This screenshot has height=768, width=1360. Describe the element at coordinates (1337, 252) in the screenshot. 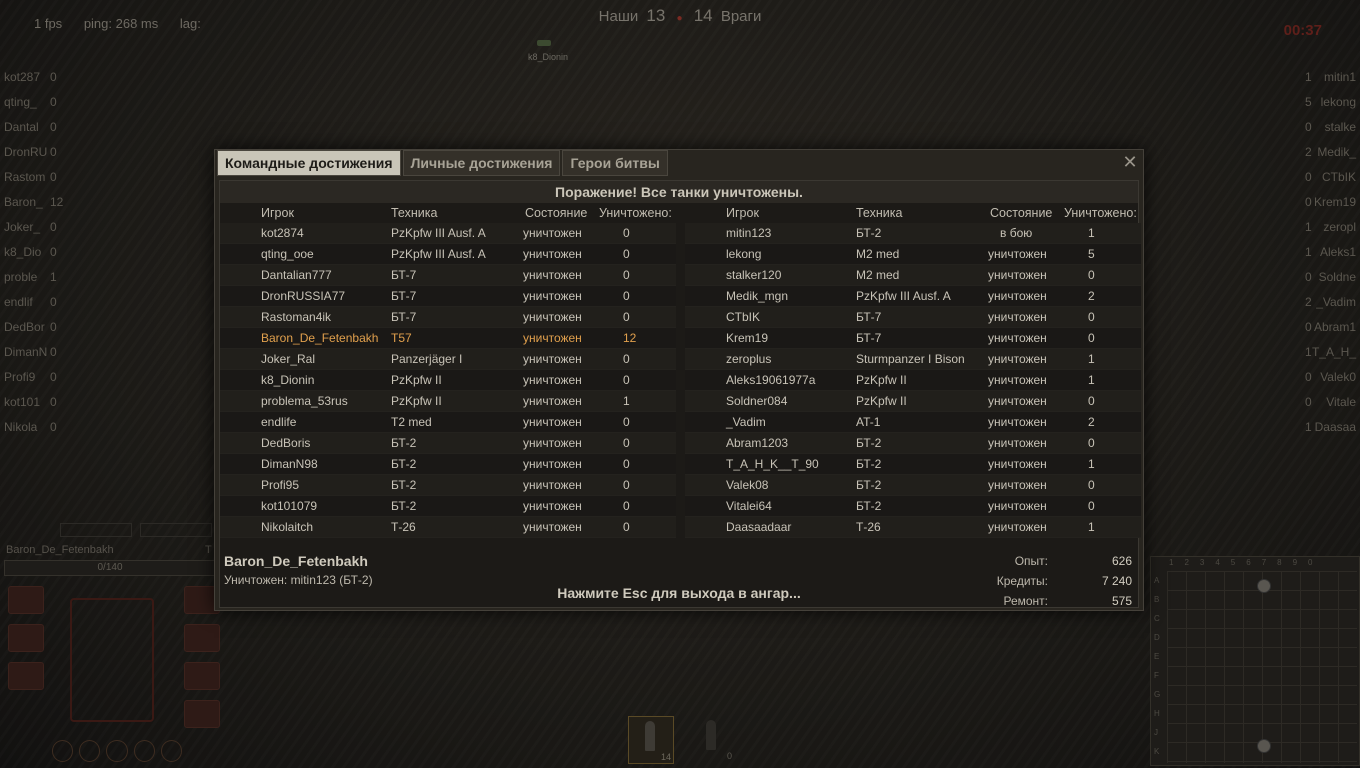

I see `player-short-name: Aleks1` at that location.